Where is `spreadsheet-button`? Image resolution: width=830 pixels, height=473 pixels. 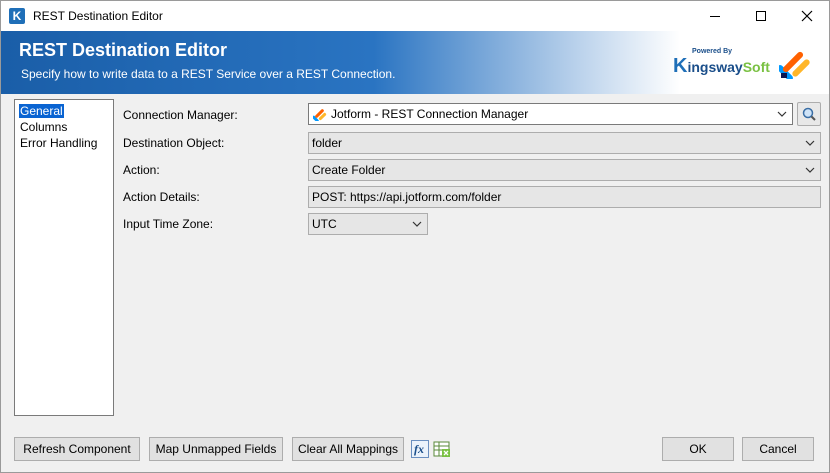
spreadsheet-button is located at coordinates (442, 449).